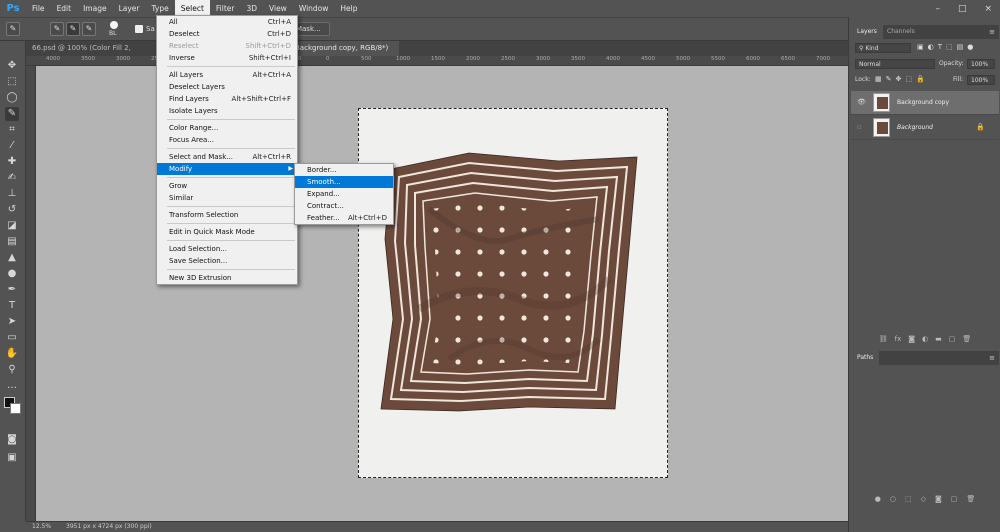 The image size is (1000, 532). I want to click on menu-item-deselect: Deselect Ctrl+D, so click(227, 34).